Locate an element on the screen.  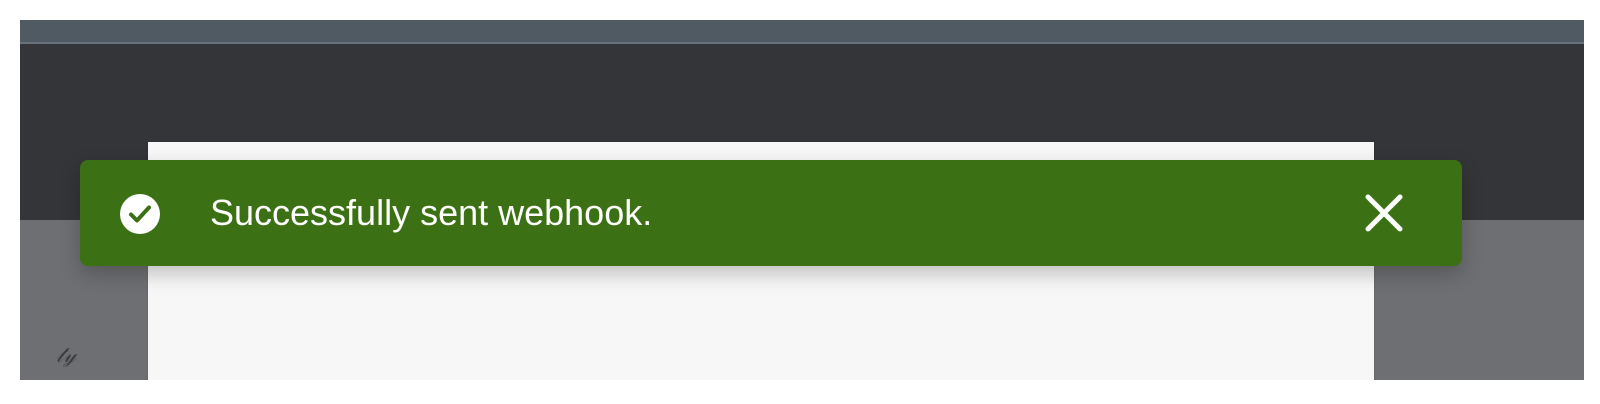
browser-top-strip is located at coordinates (802, 32).